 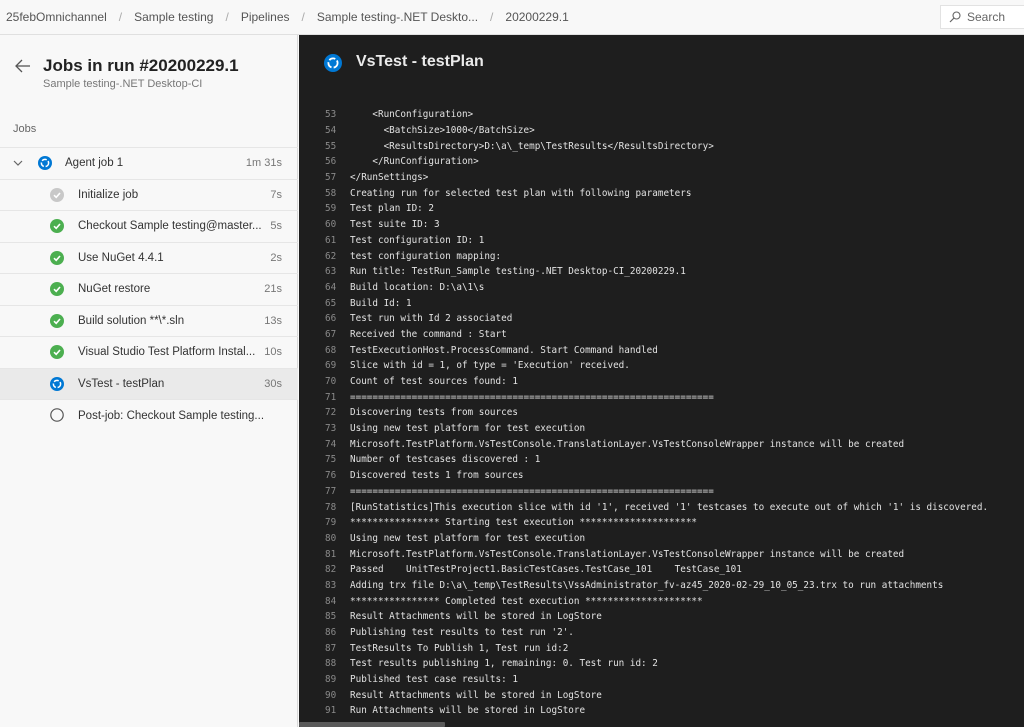 What do you see at coordinates (18, 163) in the screenshot?
I see `chevron-down-icon` at bounding box center [18, 163].